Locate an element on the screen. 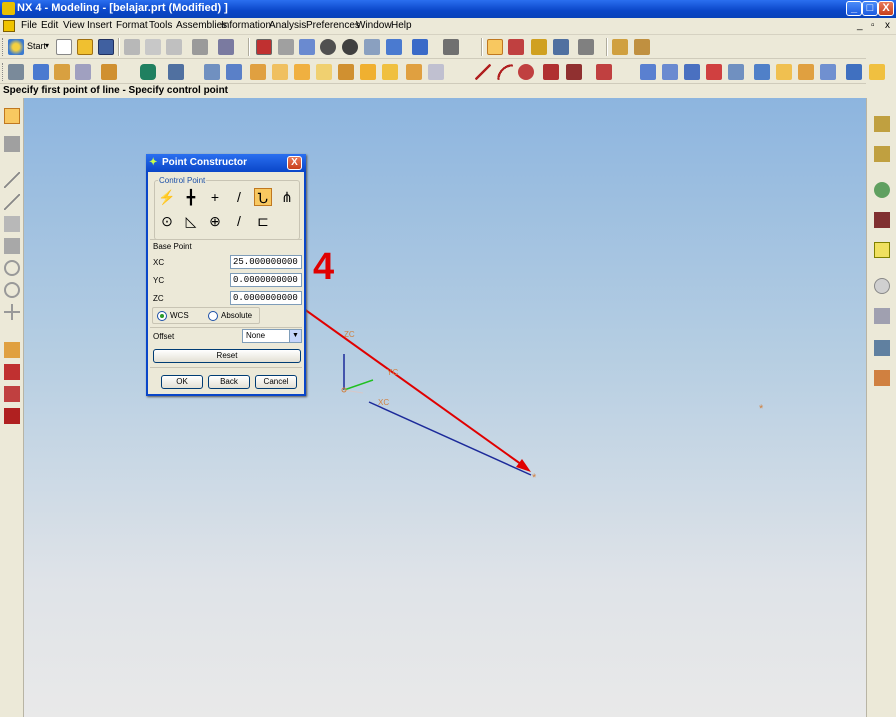 This screenshot has width=896, height=717. yc-input: 0.0000000000 is located at coordinates (266, 280).